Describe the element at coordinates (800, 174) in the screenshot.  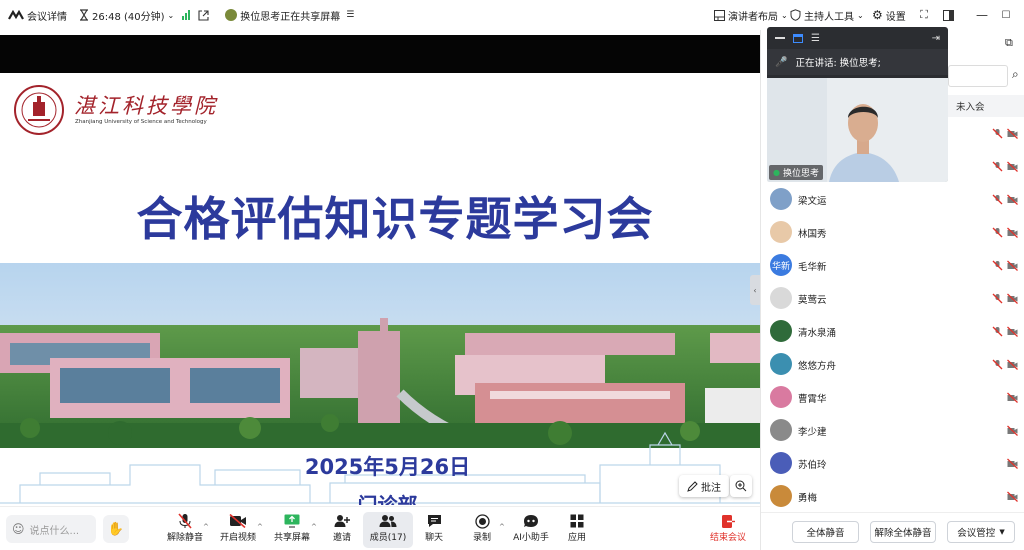
I see `video-participant-name: 换位思考` at that location.